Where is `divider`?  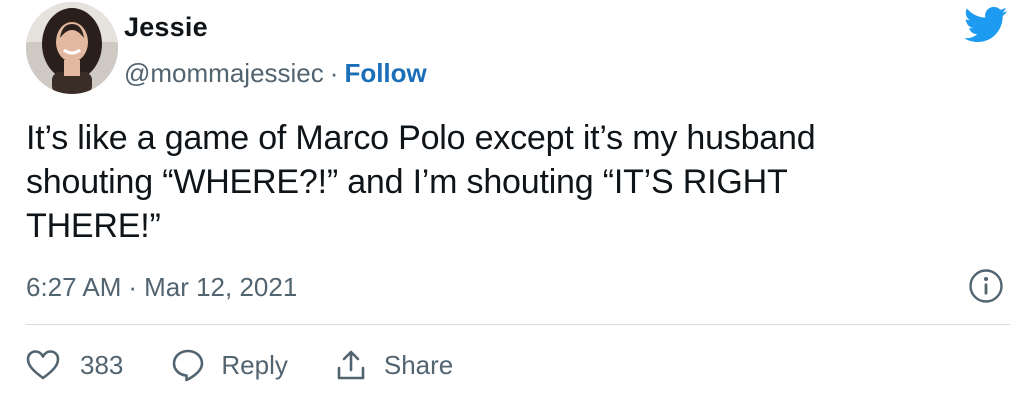 divider is located at coordinates (518, 324).